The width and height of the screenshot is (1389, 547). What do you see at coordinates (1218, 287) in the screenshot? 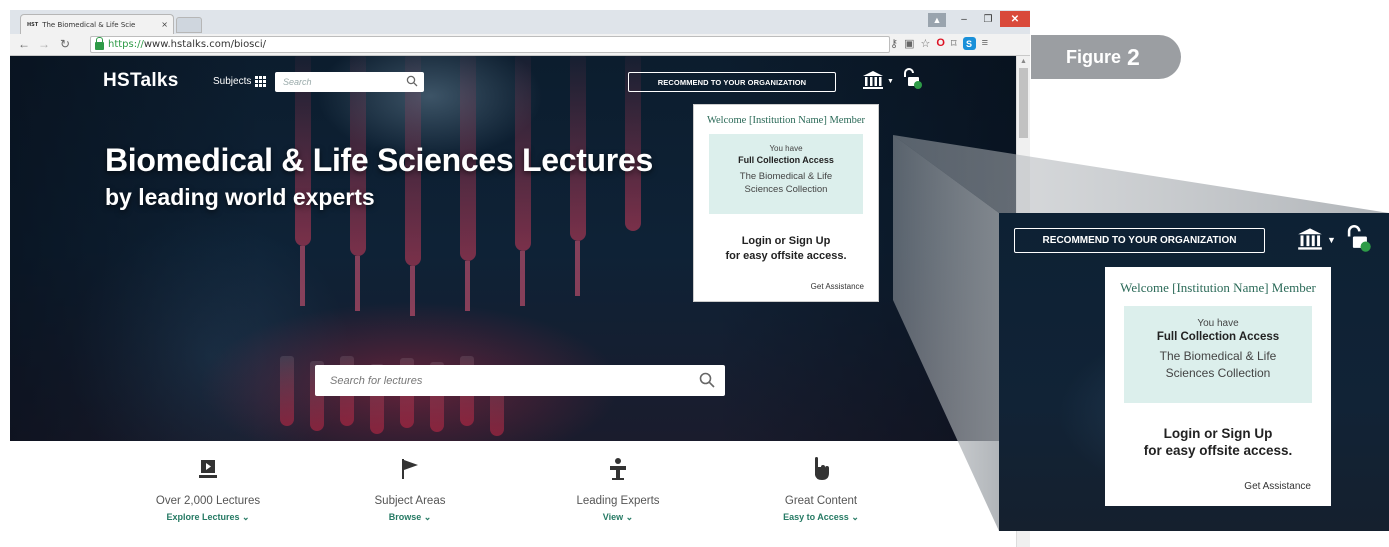
I see `welcome-title: Welcome [Institution Name] Member` at bounding box center [1218, 287].